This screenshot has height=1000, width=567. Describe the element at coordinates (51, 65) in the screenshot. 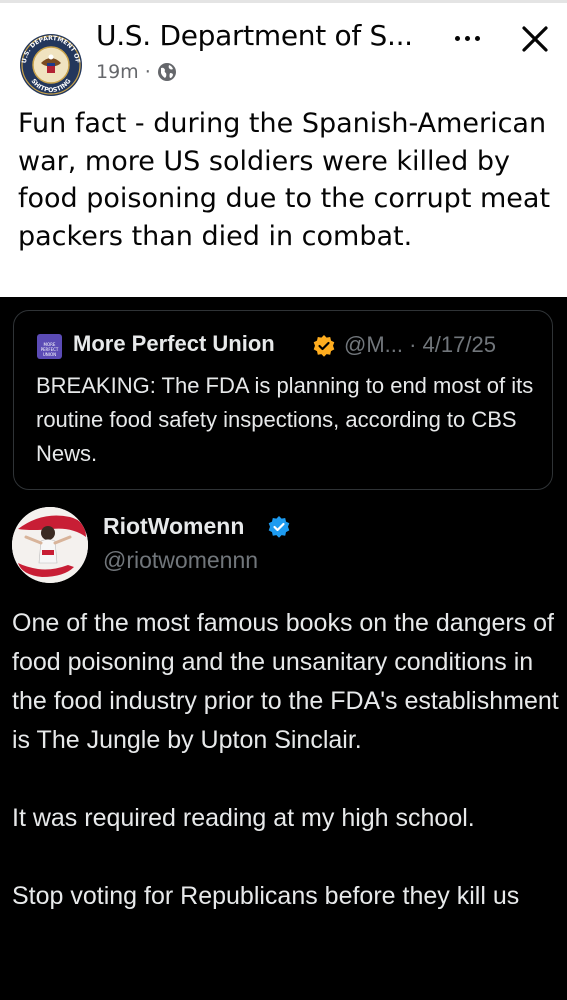

I see `department-seal-icon: U.S. DEPARTMENT OF SHITPOSTING` at that location.